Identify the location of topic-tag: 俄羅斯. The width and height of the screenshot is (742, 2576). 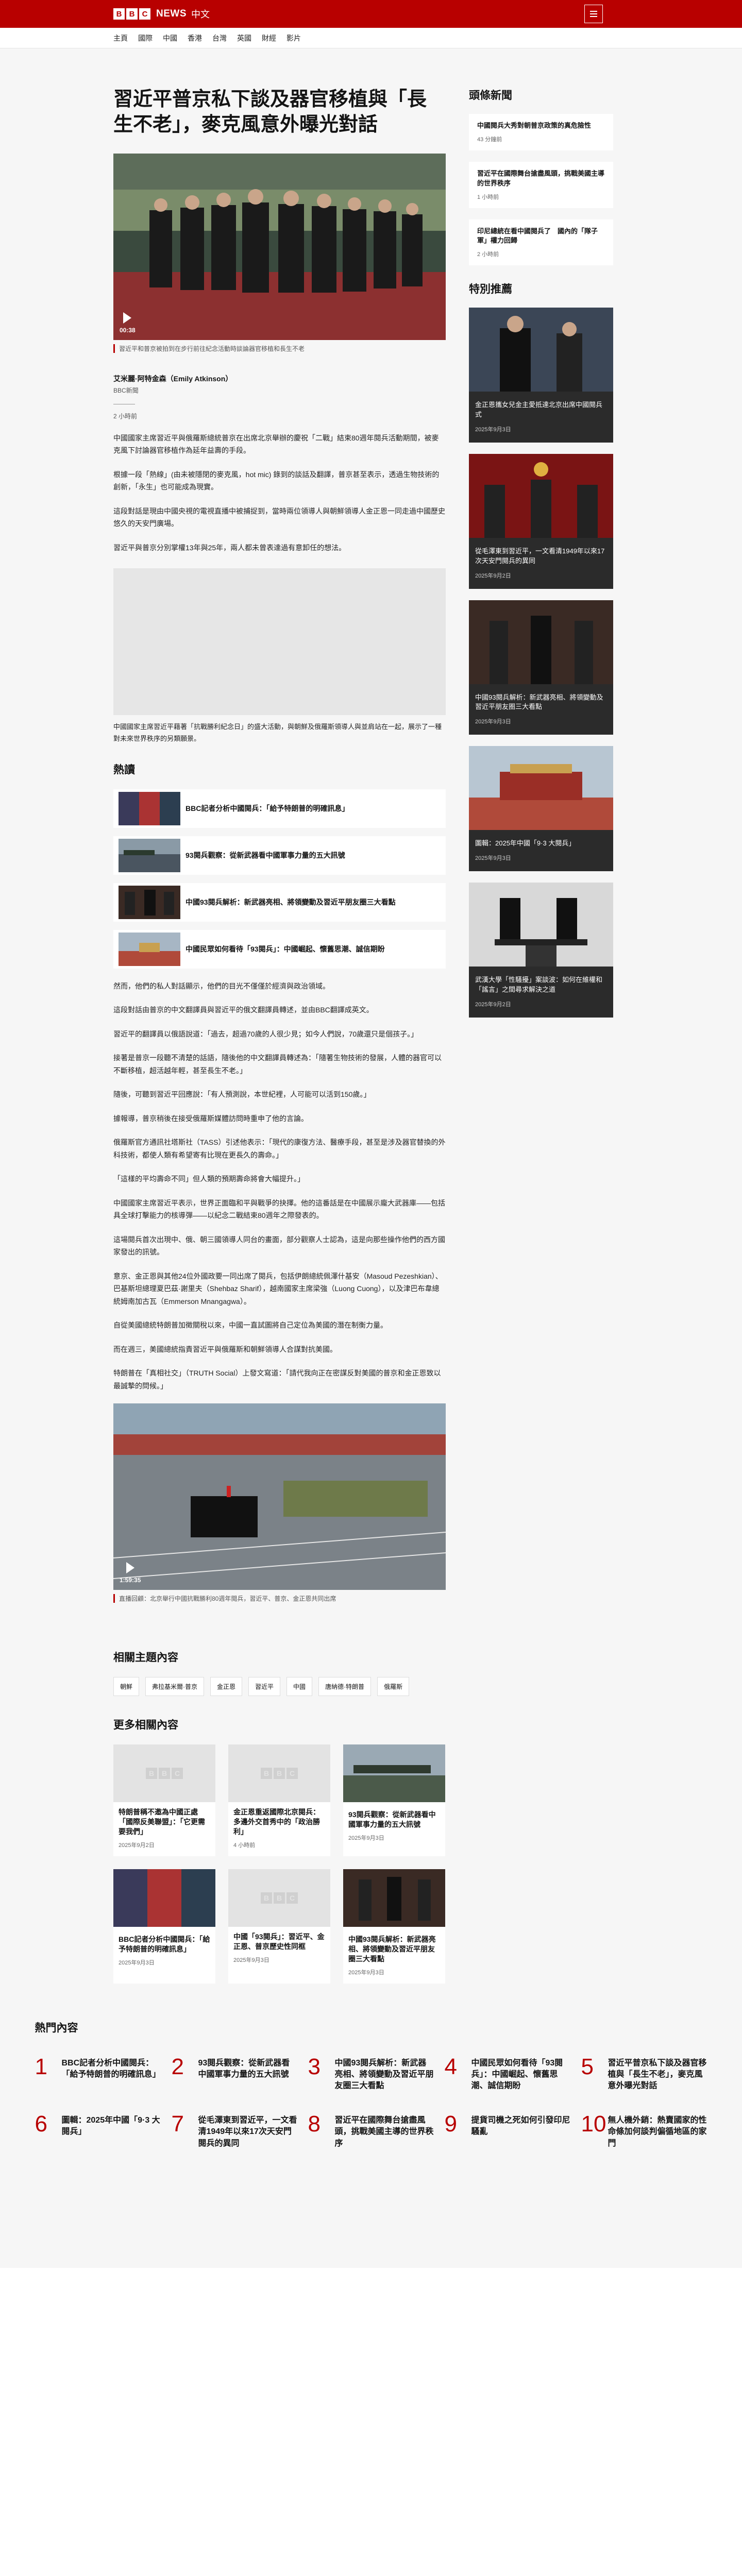
(393, 1687).